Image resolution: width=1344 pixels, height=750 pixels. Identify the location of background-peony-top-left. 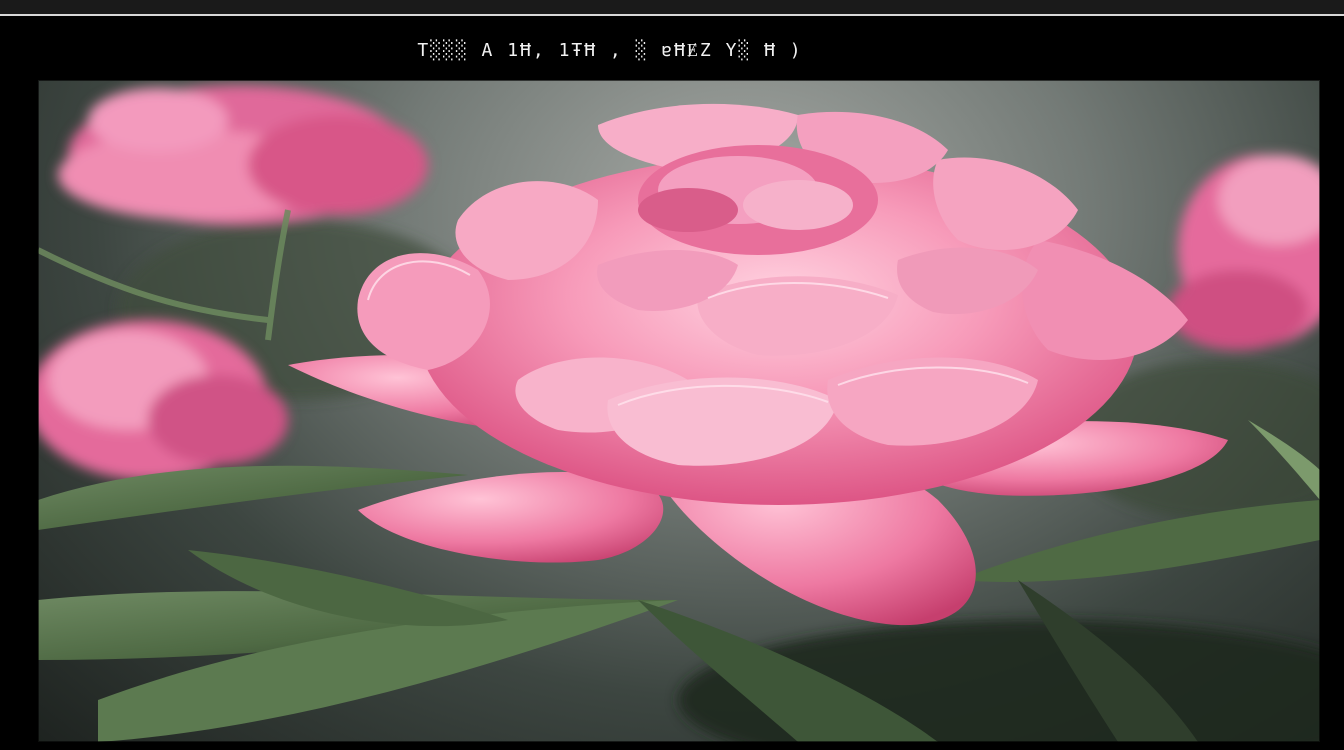
(243, 155).